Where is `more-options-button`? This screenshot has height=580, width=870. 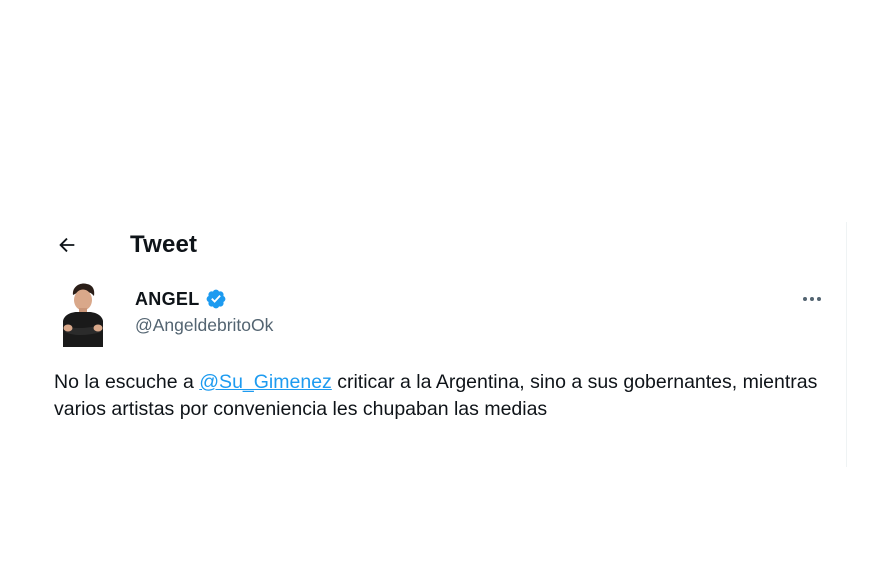 more-options-button is located at coordinates (812, 299).